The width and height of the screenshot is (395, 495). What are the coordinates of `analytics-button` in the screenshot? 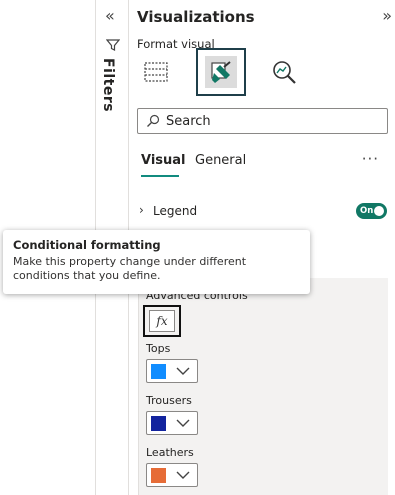 It's located at (284, 72).